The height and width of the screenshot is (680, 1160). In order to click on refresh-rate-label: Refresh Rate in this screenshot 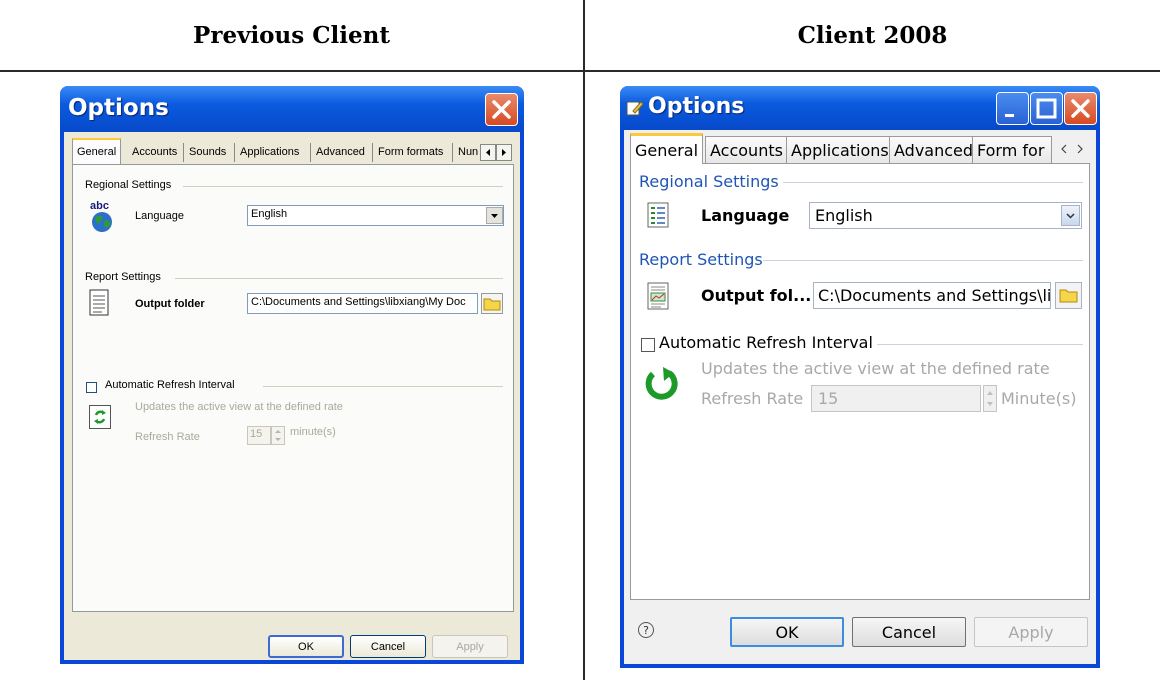, I will do `click(167, 437)`.